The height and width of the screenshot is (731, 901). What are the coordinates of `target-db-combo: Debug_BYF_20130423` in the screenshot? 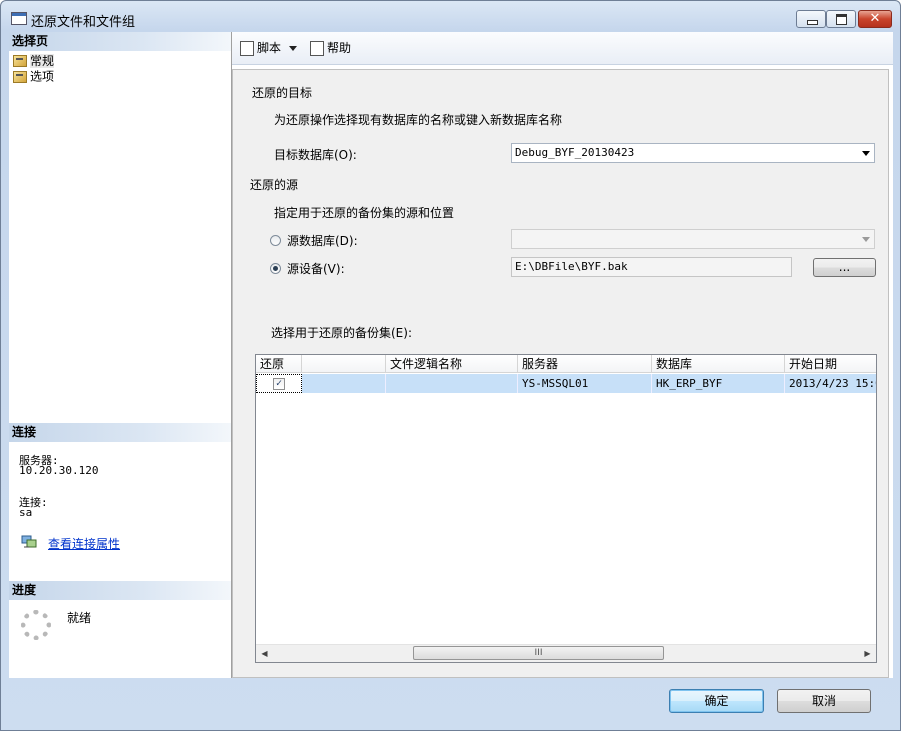 It's located at (693, 153).